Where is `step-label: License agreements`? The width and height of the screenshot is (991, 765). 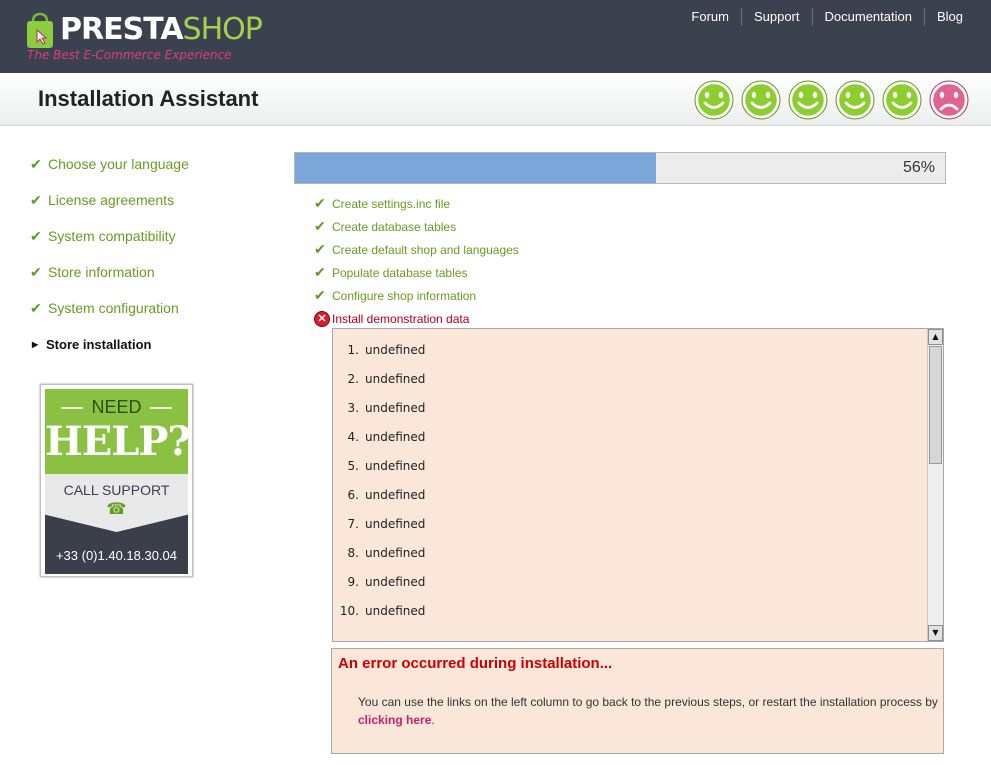
step-label: License agreements is located at coordinates (111, 200).